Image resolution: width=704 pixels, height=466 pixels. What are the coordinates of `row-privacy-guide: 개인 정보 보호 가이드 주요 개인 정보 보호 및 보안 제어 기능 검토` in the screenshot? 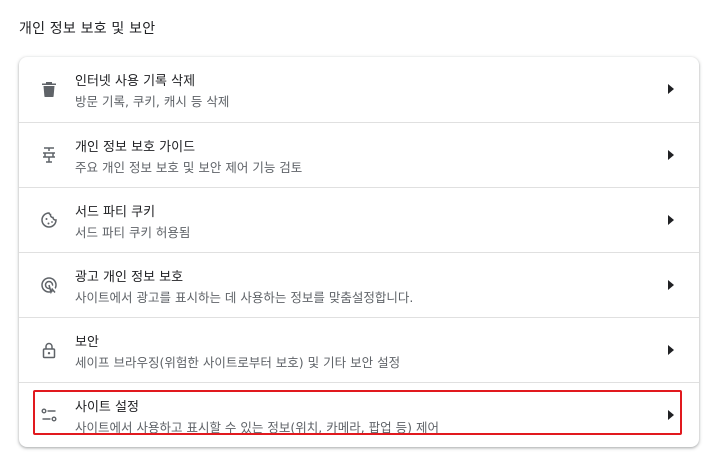 It's located at (359, 154).